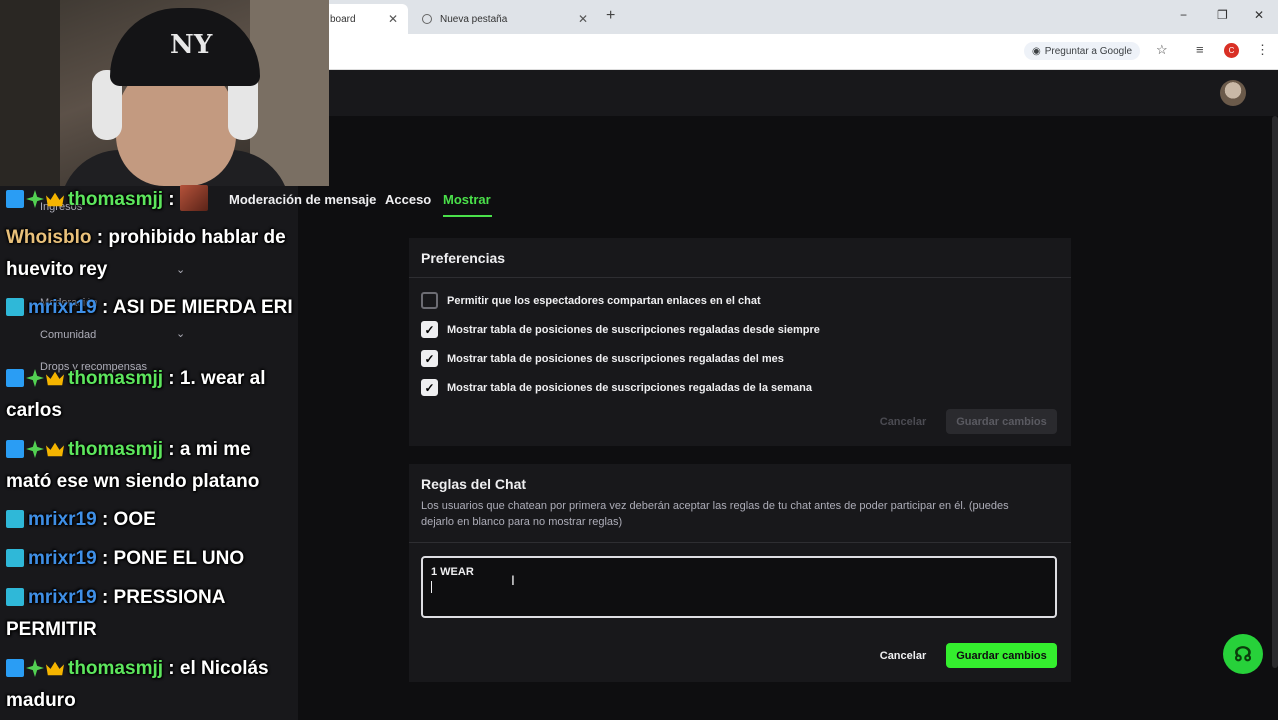  Describe the element at coordinates (49, 237) in the screenshot. I see `chat-username: Whoisblo` at that location.